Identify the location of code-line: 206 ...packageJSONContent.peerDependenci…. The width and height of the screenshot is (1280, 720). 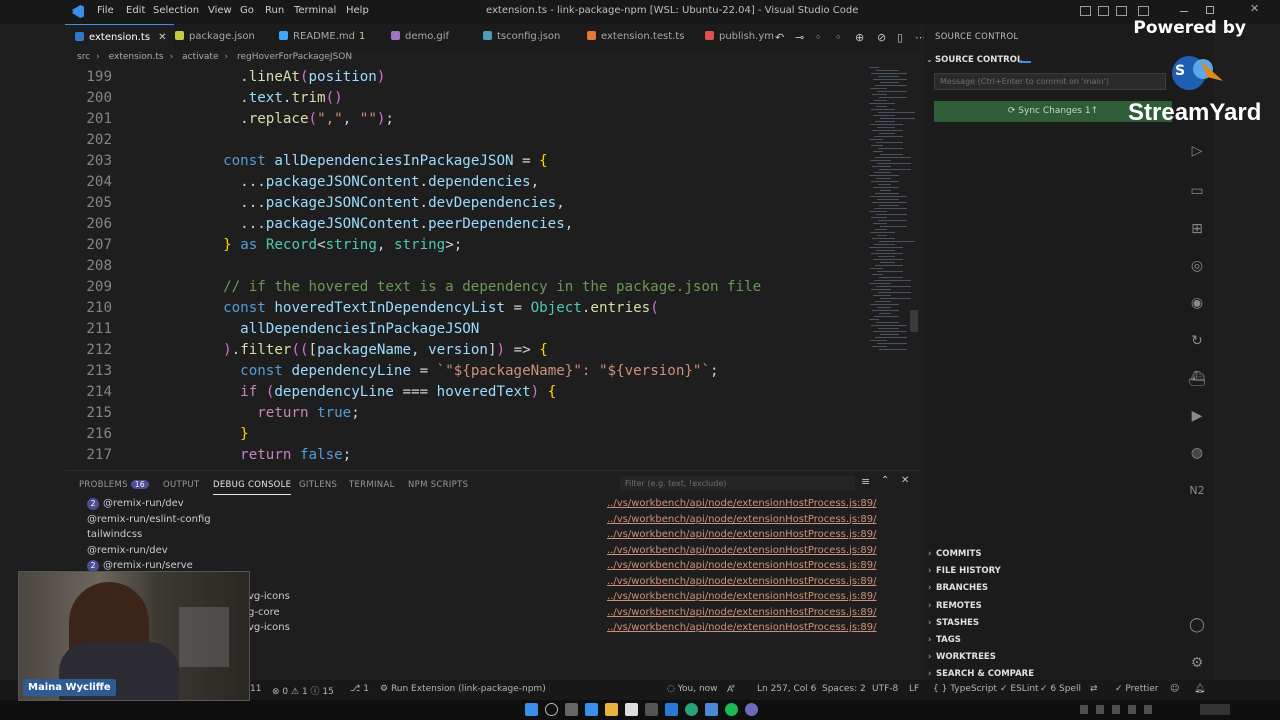
(465, 224).